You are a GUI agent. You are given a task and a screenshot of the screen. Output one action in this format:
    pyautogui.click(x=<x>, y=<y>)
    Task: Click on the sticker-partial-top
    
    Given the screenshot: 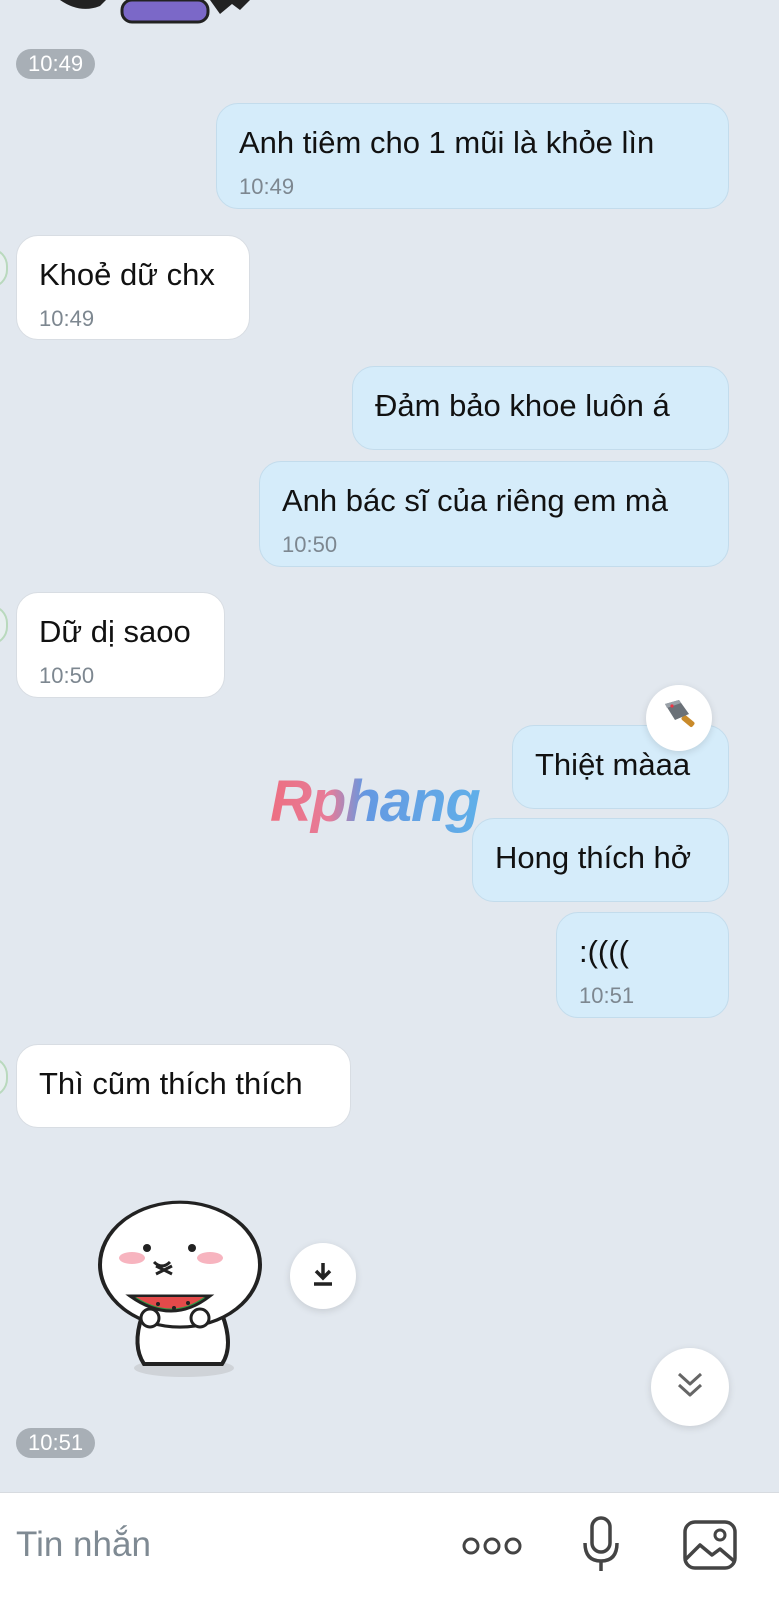 What is the action you would take?
    pyautogui.click(x=155, y=13)
    